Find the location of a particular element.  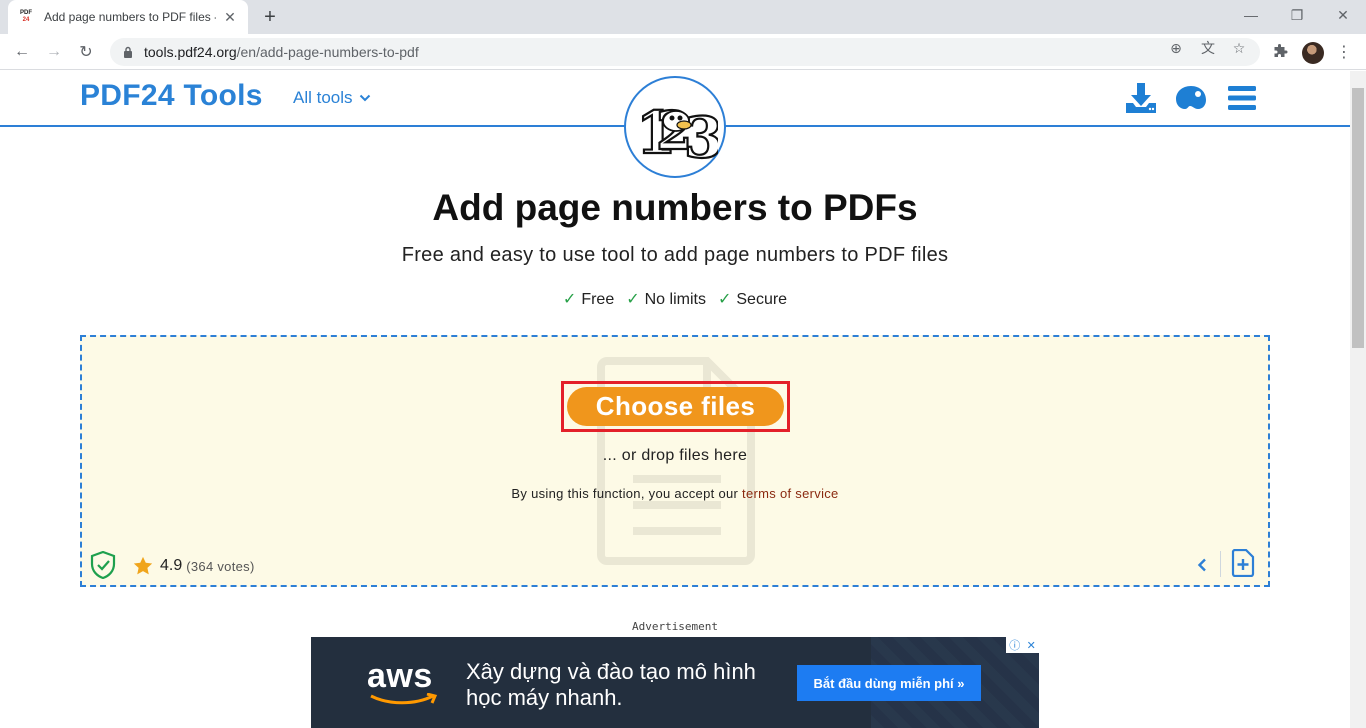

palette-icon is located at coordinates (1191, 98).